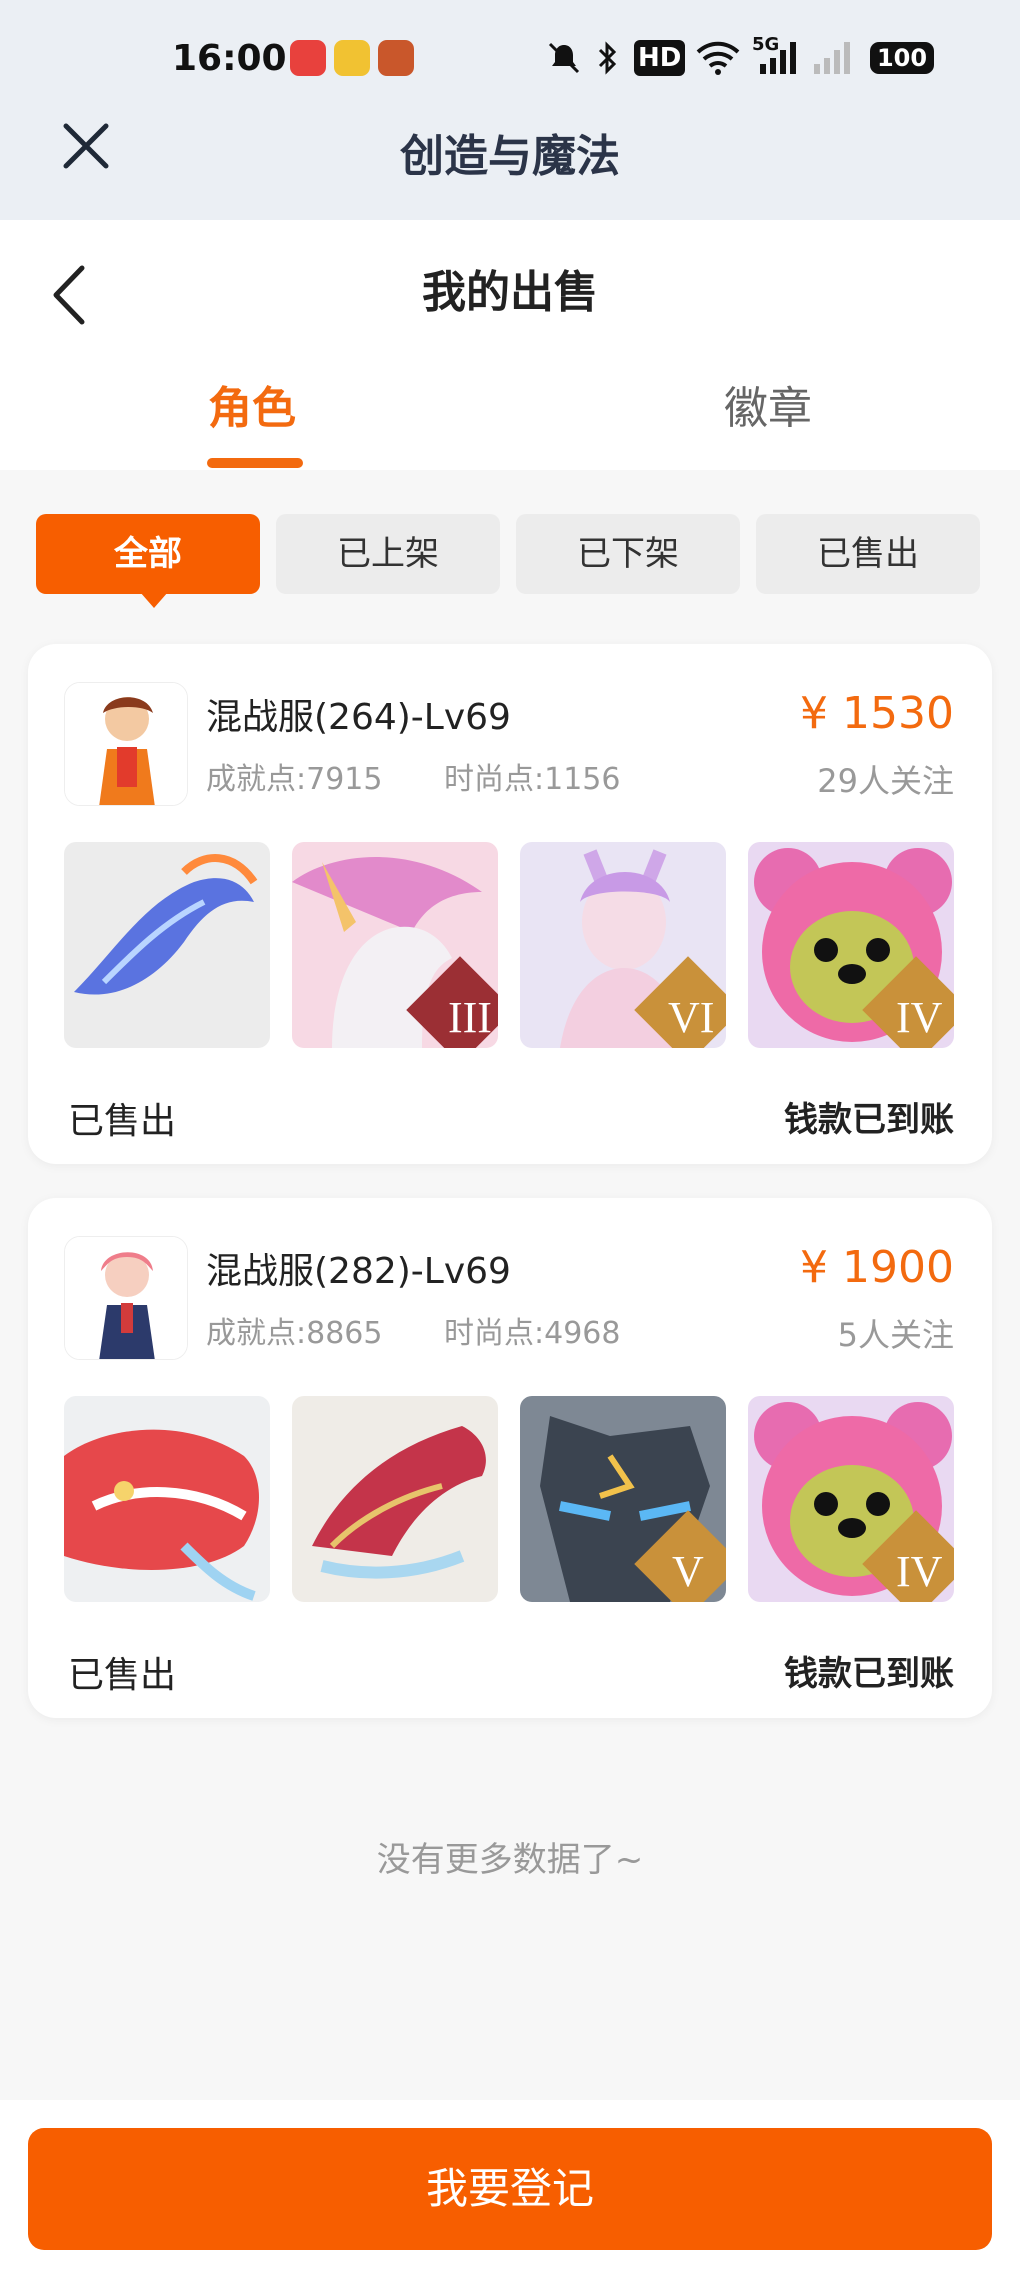  Describe the element at coordinates (868, 554) in the screenshot. I see `filter-sold: 已售出` at that location.